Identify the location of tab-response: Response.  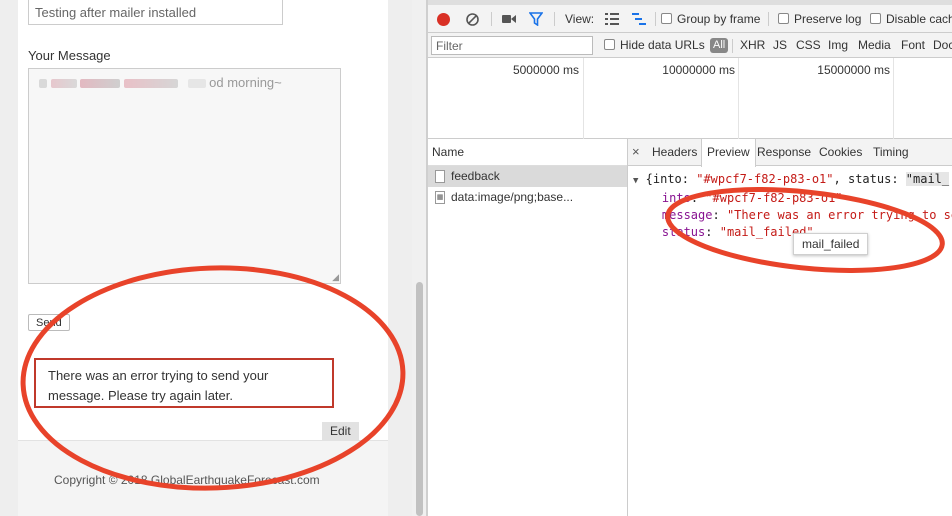
(784, 152).